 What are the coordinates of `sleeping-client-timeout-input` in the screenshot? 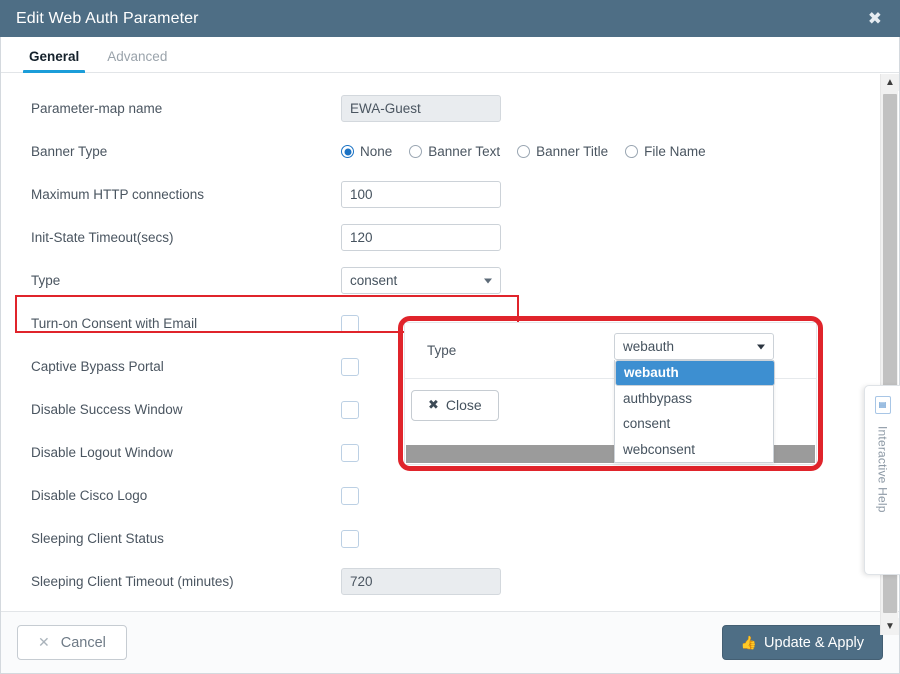 It's located at (421, 581).